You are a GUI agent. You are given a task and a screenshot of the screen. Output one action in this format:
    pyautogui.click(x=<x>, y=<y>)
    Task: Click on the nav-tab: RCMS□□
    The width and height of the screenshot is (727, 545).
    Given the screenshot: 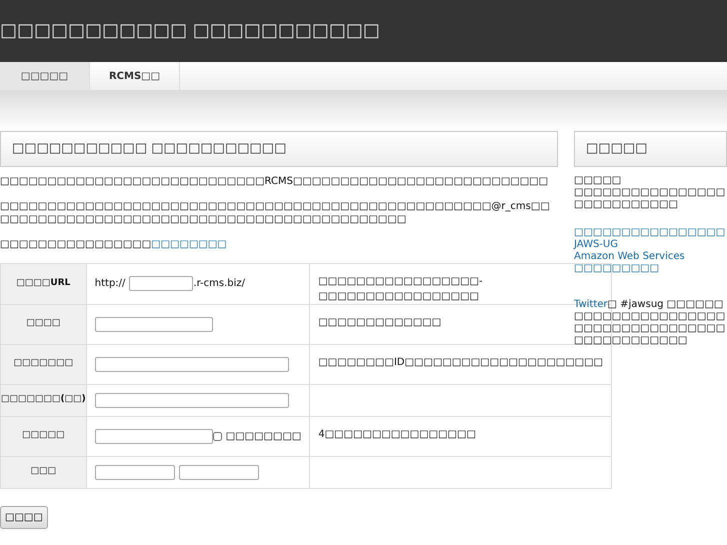 What is the action you would take?
    pyautogui.click(x=135, y=76)
    